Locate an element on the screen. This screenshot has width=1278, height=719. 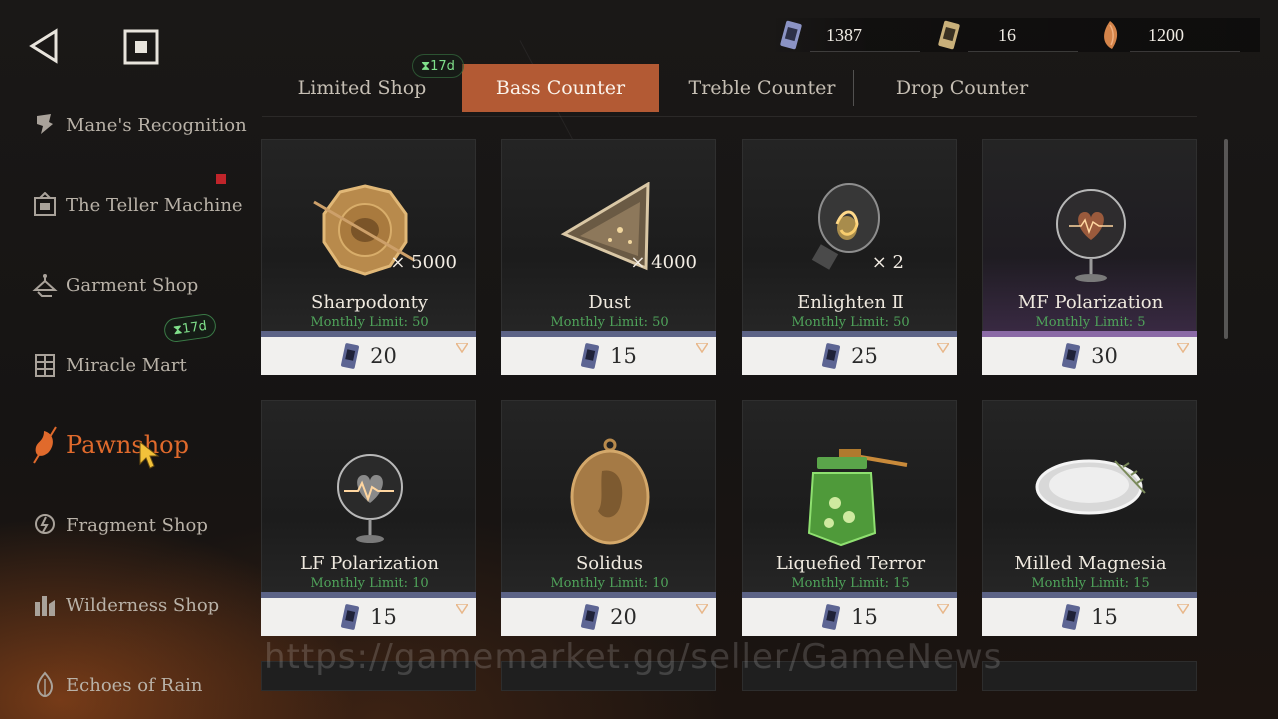
price-value: 20 is located at coordinates (383, 356).